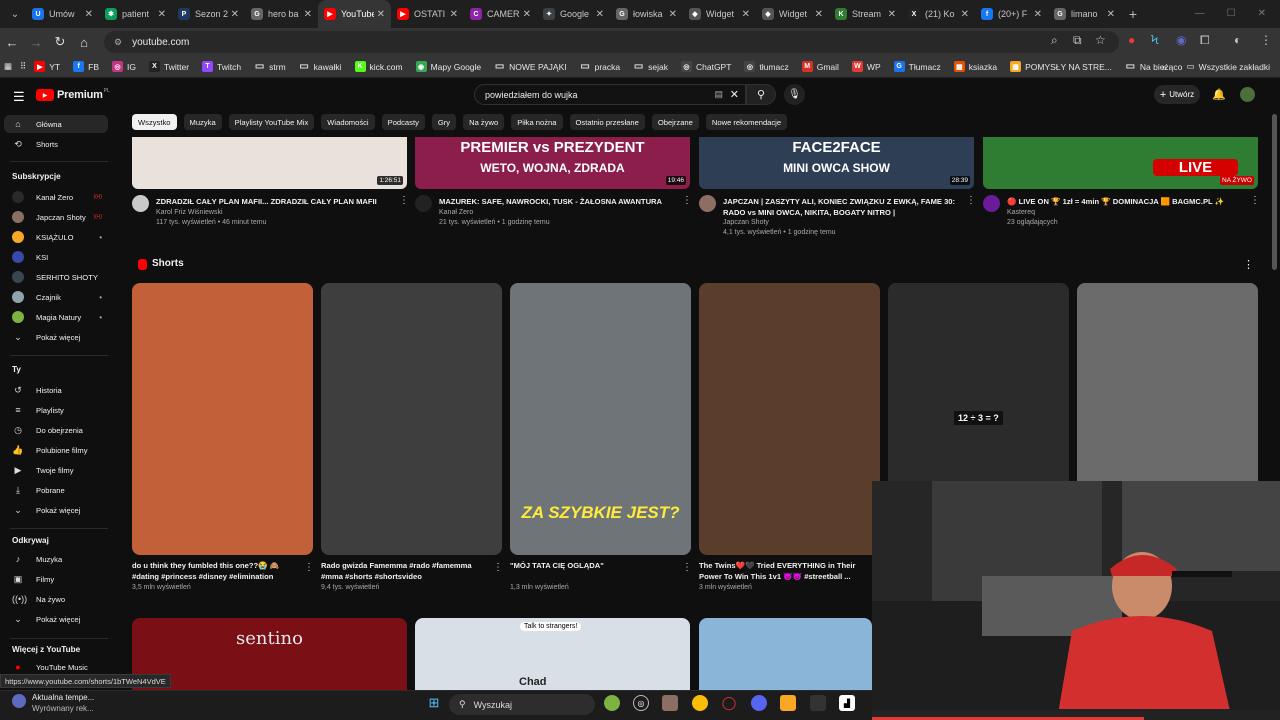  Describe the element at coordinates (766, 66) in the screenshot. I see `bookmark-item: ◎ tłumacz` at that location.